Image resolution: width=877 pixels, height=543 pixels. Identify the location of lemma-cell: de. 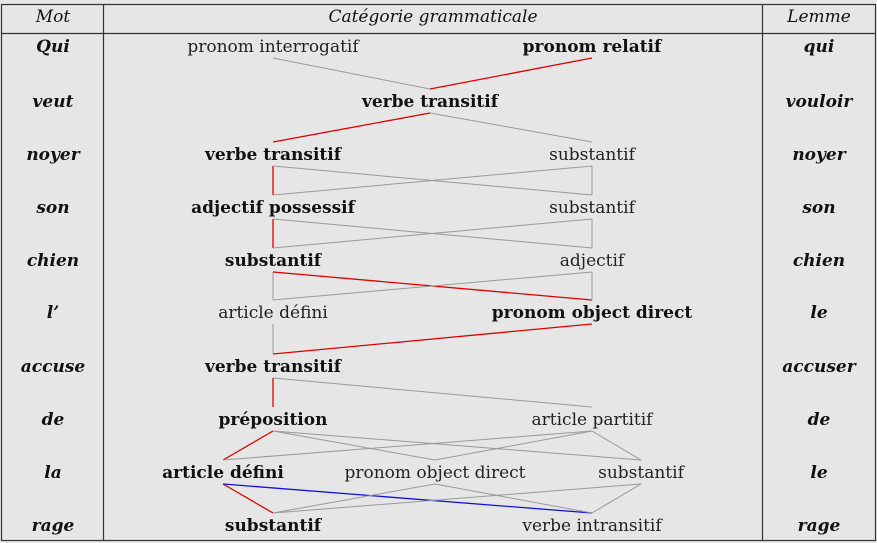
(819, 420).